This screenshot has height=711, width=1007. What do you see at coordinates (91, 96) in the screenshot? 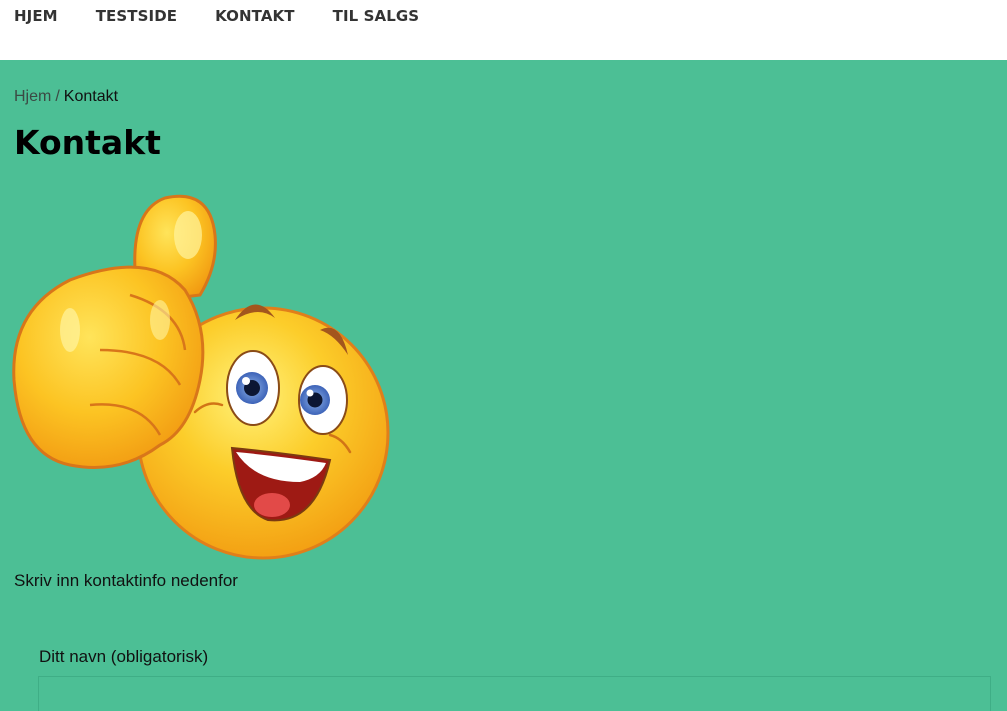
I see `breadcrumb-current: Kontakt` at bounding box center [91, 96].